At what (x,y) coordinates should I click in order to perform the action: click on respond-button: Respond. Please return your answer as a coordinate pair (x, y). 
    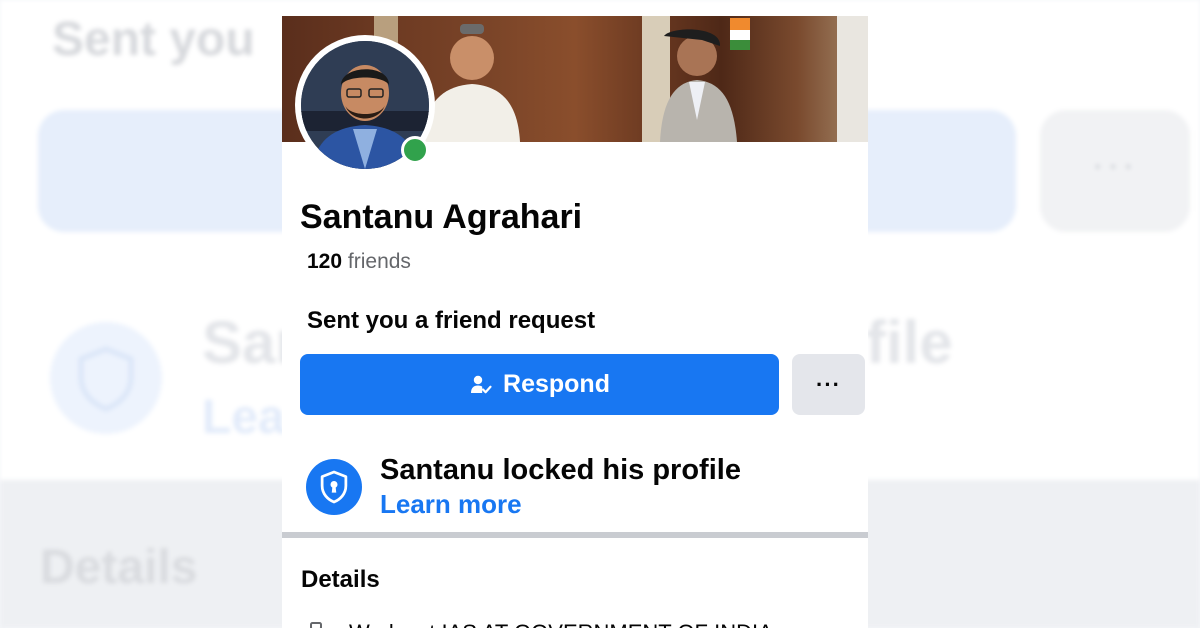
    Looking at the image, I should click on (539, 384).